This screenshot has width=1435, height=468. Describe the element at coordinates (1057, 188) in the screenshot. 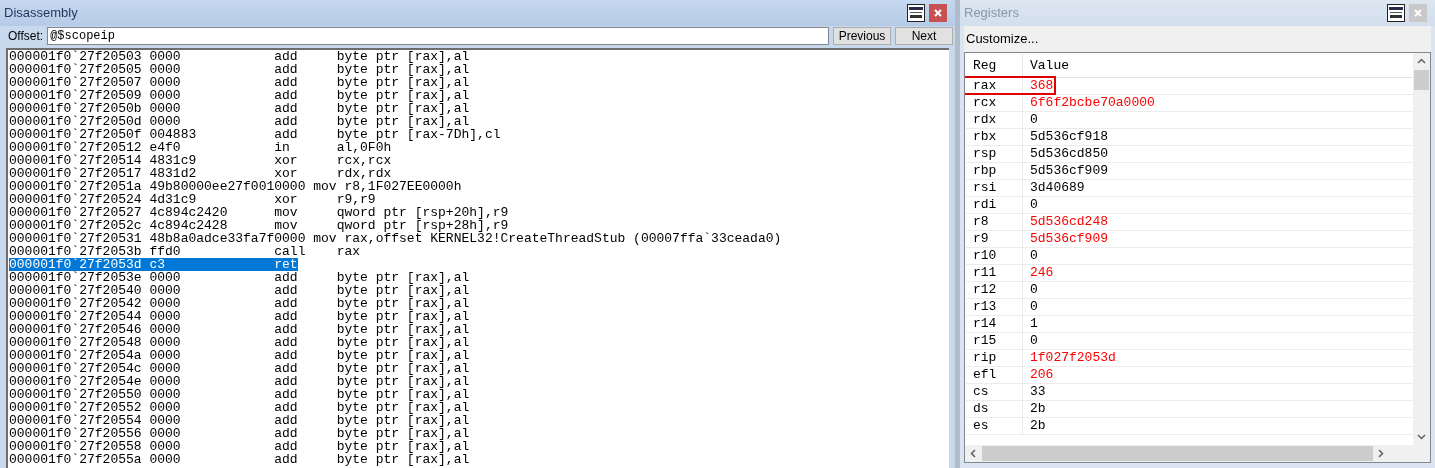

I see `register-value: 3d40689` at that location.